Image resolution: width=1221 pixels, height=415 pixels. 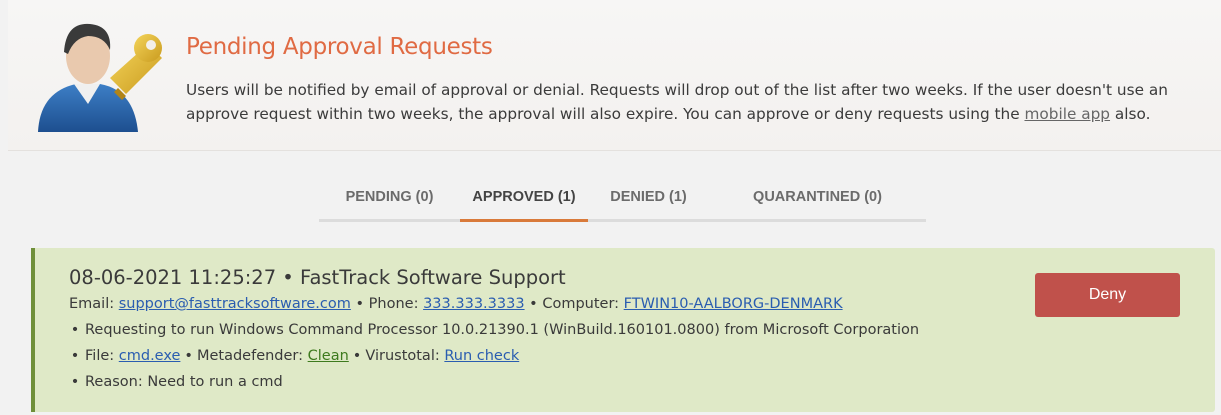 I want to click on reason-line: • Reason: Need to run a cmd, so click(x=176, y=382).